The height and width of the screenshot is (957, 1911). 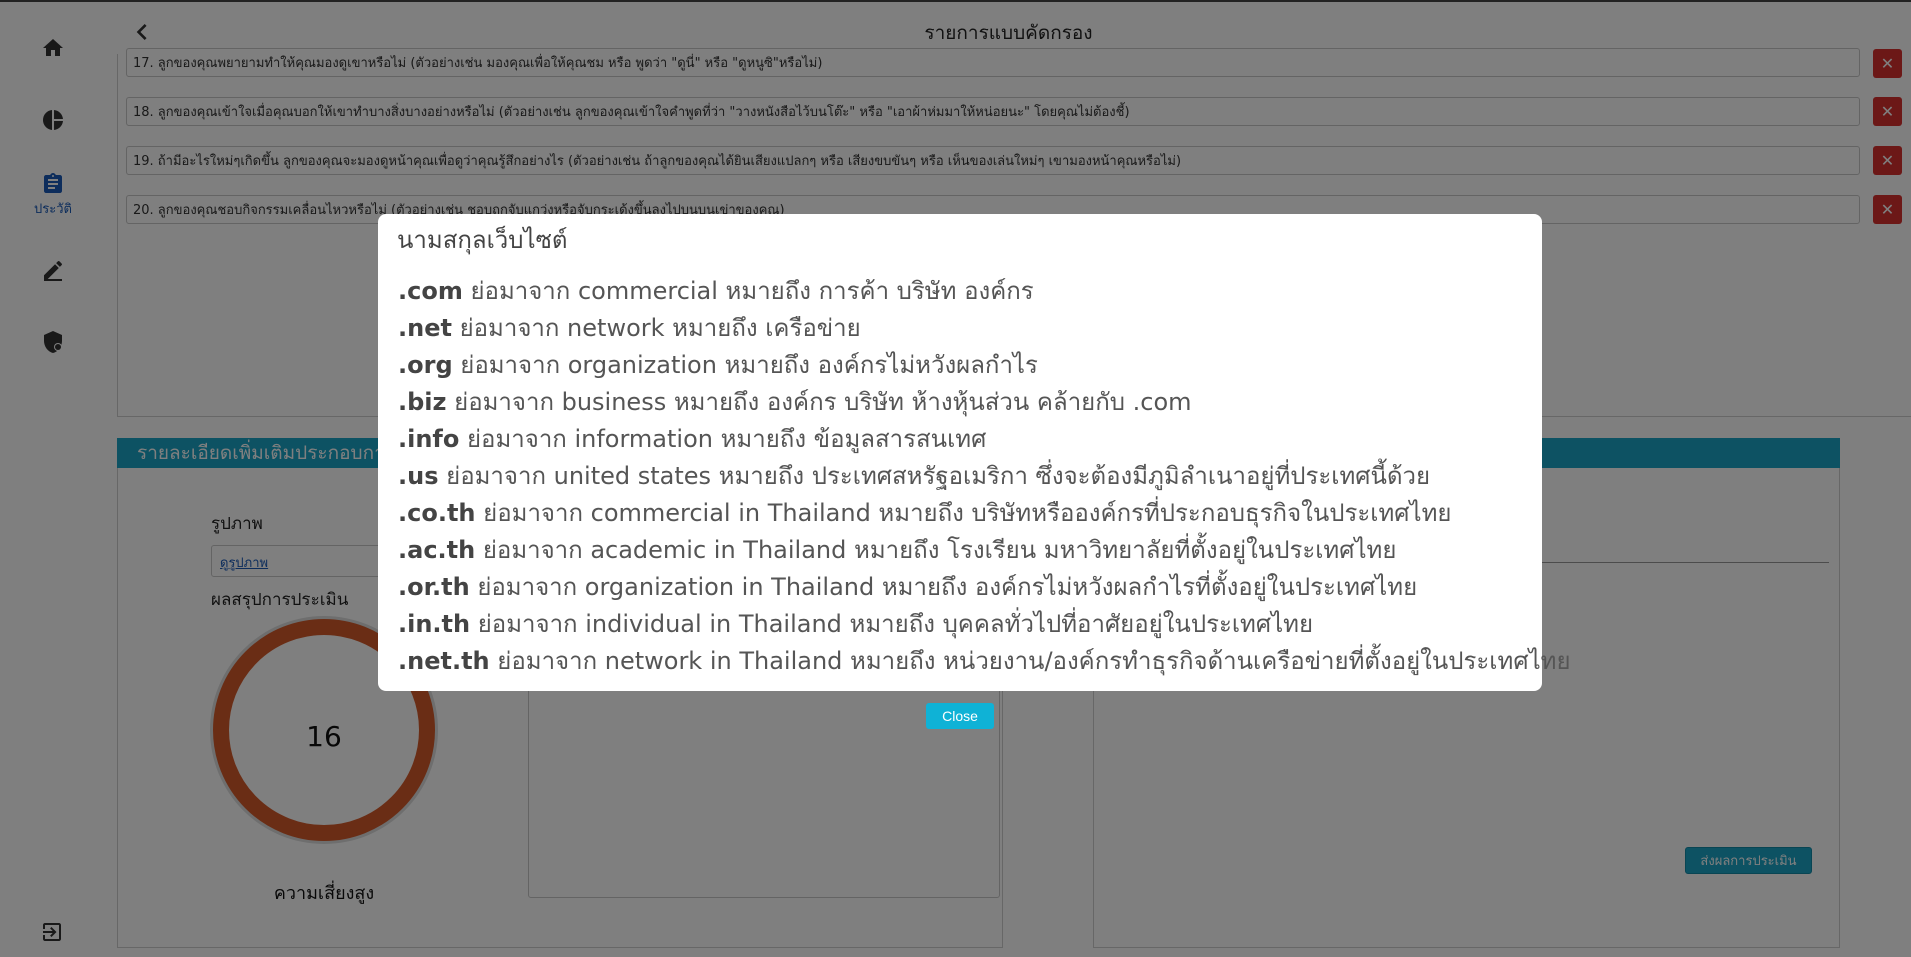 I want to click on extension-code: .in.th, so click(x=434, y=624).